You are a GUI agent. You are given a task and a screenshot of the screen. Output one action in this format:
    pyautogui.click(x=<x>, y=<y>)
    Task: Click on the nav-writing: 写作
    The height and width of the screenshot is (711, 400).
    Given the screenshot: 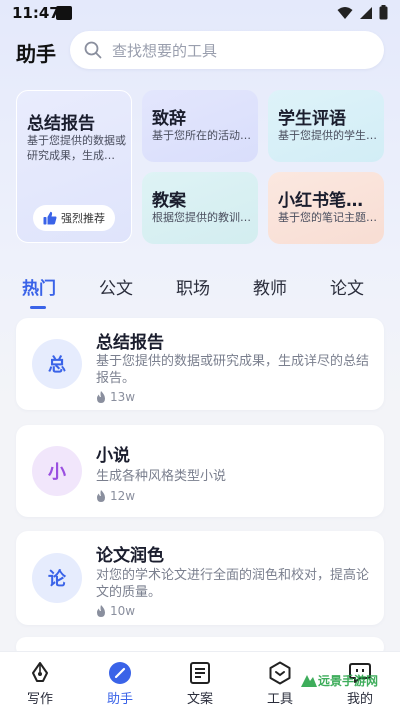 What is the action you would take?
    pyautogui.click(x=40, y=681)
    